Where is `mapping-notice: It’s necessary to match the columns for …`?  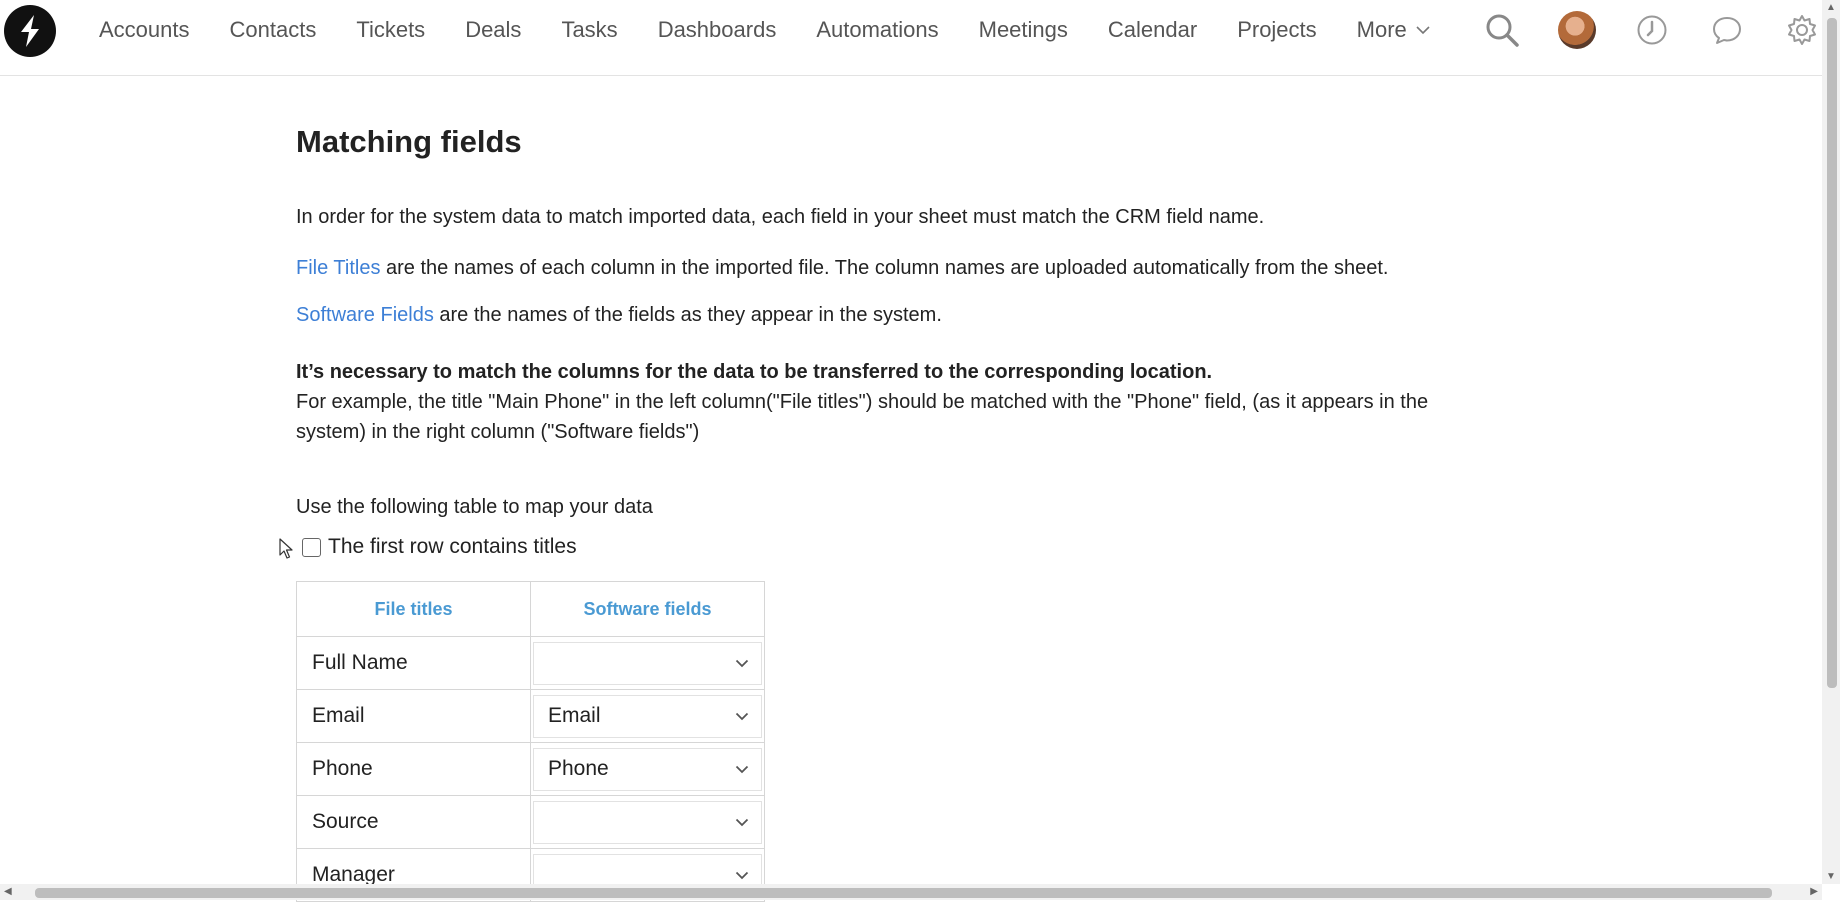 mapping-notice: It’s necessary to match the columns for … is located at coordinates (754, 372).